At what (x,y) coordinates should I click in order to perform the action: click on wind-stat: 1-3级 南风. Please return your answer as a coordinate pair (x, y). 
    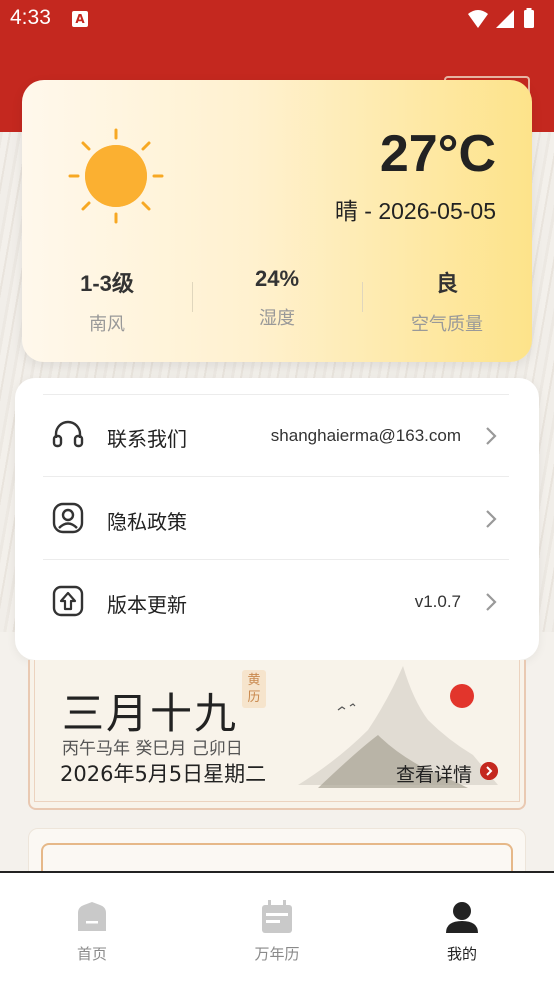
    Looking at the image, I should click on (107, 301).